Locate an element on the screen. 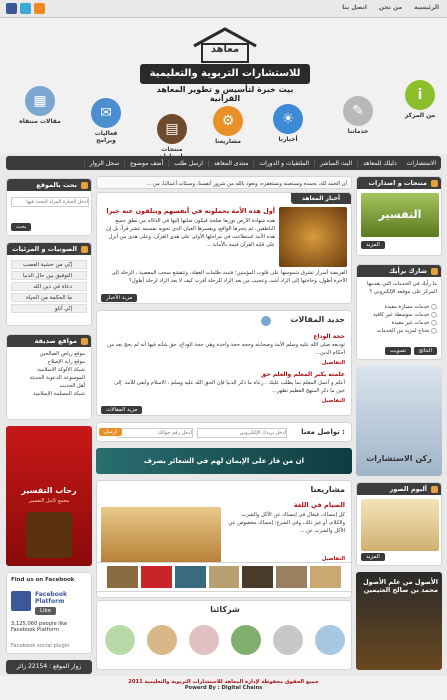 This screenshot has height=700, width=447. nav-item-add-topic: أضف موضوع is located at coordinates (146, 163).